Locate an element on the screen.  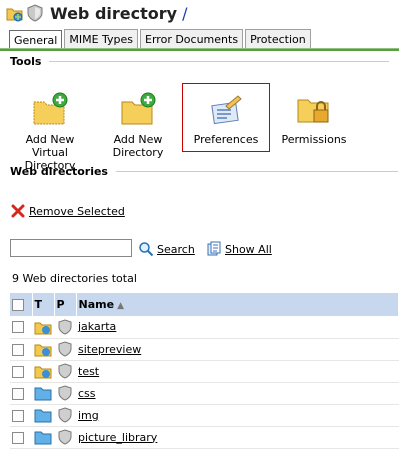
sort-ascending-icon: ▲ is located at coordinates (120, 306).